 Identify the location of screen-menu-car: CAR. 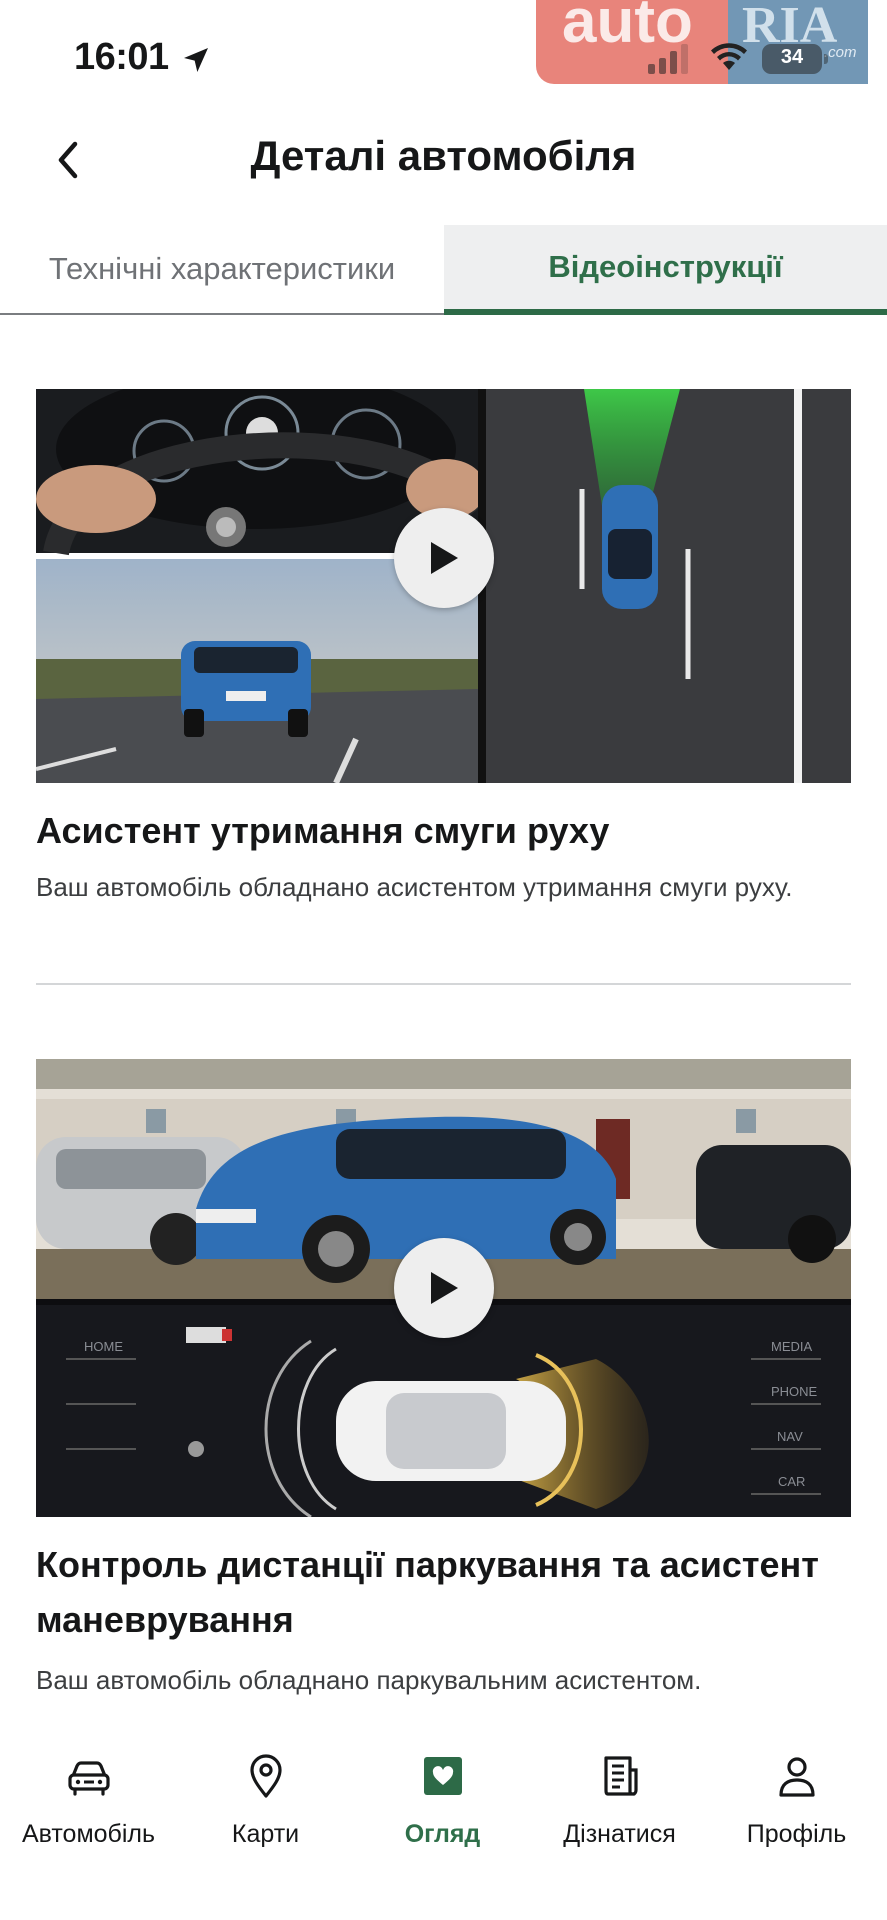
(791, 1481).